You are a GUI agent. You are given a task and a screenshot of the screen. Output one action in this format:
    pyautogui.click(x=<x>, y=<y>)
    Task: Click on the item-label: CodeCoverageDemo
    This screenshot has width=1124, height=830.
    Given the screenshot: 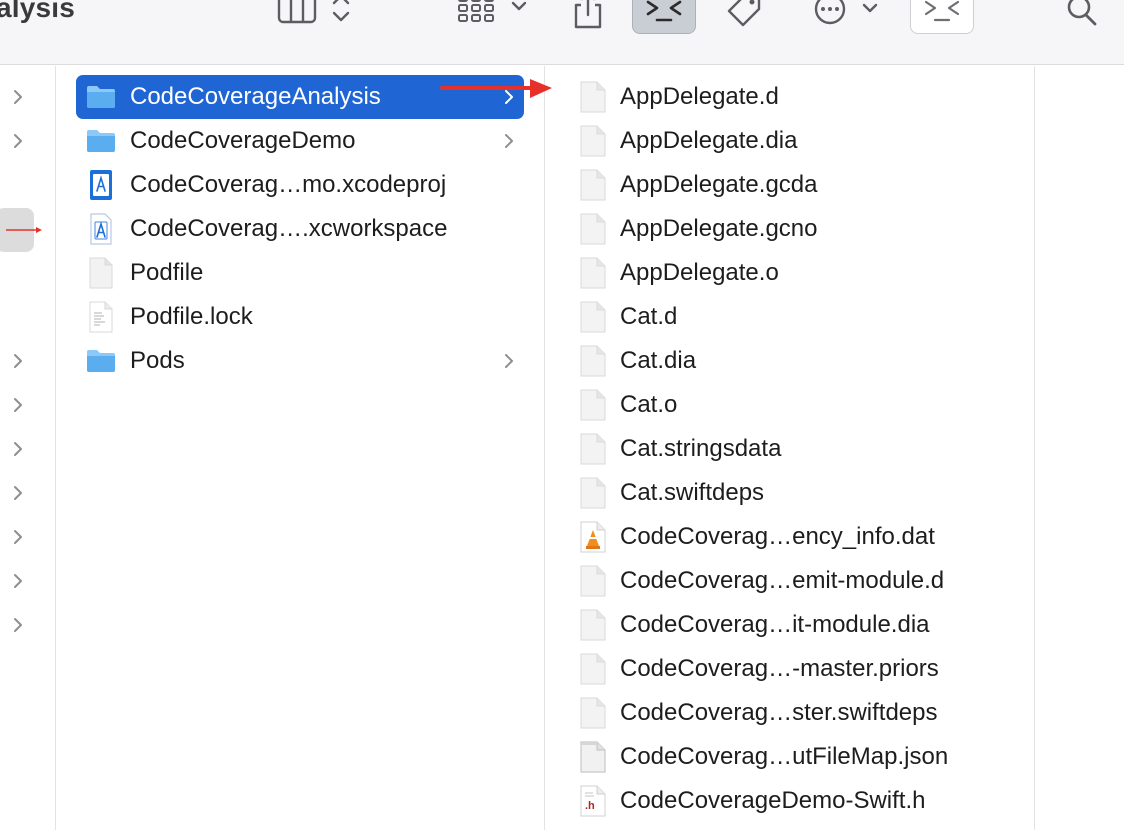 What is the action you would take?
    pyautogui.click(x=243, y=140)
    